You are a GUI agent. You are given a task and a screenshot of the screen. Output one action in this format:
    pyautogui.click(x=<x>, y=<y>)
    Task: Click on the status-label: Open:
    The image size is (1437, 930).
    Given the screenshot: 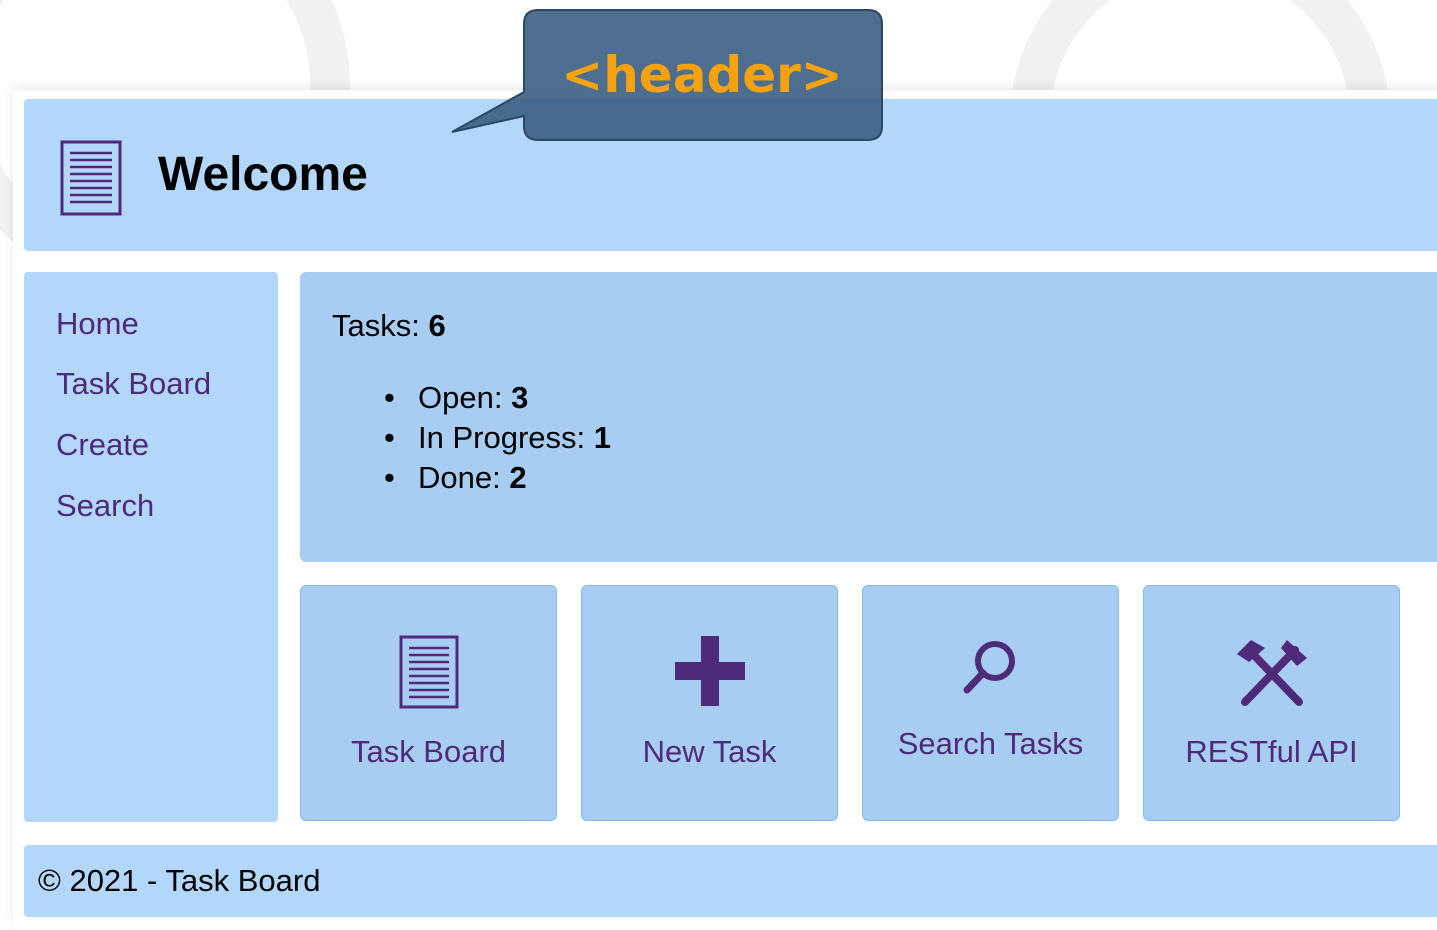 What is the action you would take?
    pyautogui.click(x=460, y=397)
    